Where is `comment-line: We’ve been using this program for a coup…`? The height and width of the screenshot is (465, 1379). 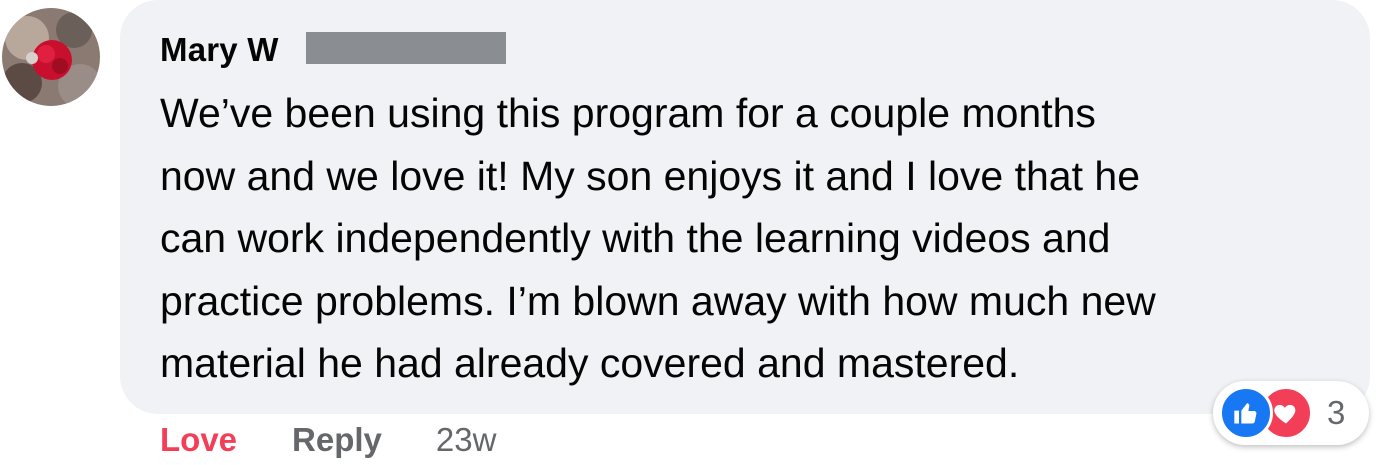
comment-line: We’ve been using this program for a coup… is located at coordinates (628, 113).